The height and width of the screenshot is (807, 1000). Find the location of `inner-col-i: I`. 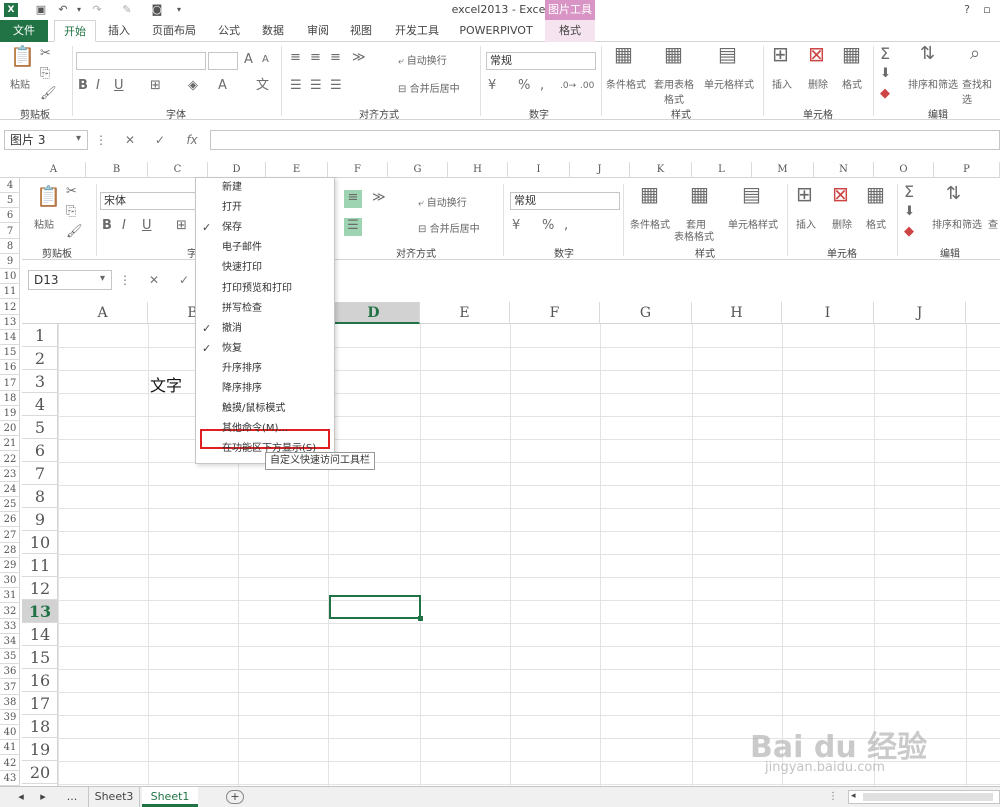

inner-col-i: I is located at coordinates (828, 313).